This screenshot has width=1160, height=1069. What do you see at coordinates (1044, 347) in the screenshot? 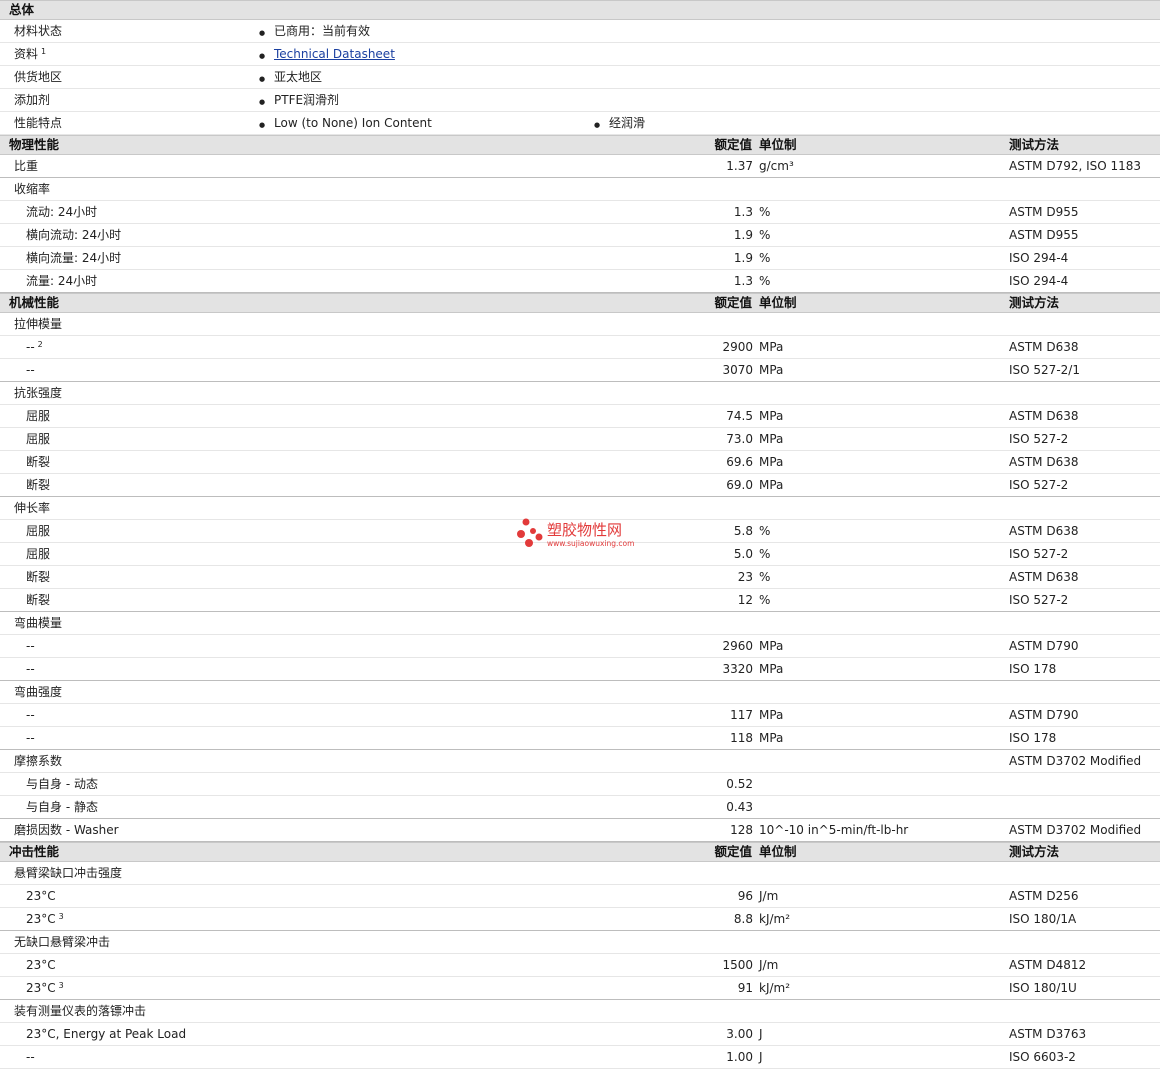
I see `test-method: ASTM D638` at bounding box center [1044, 347].